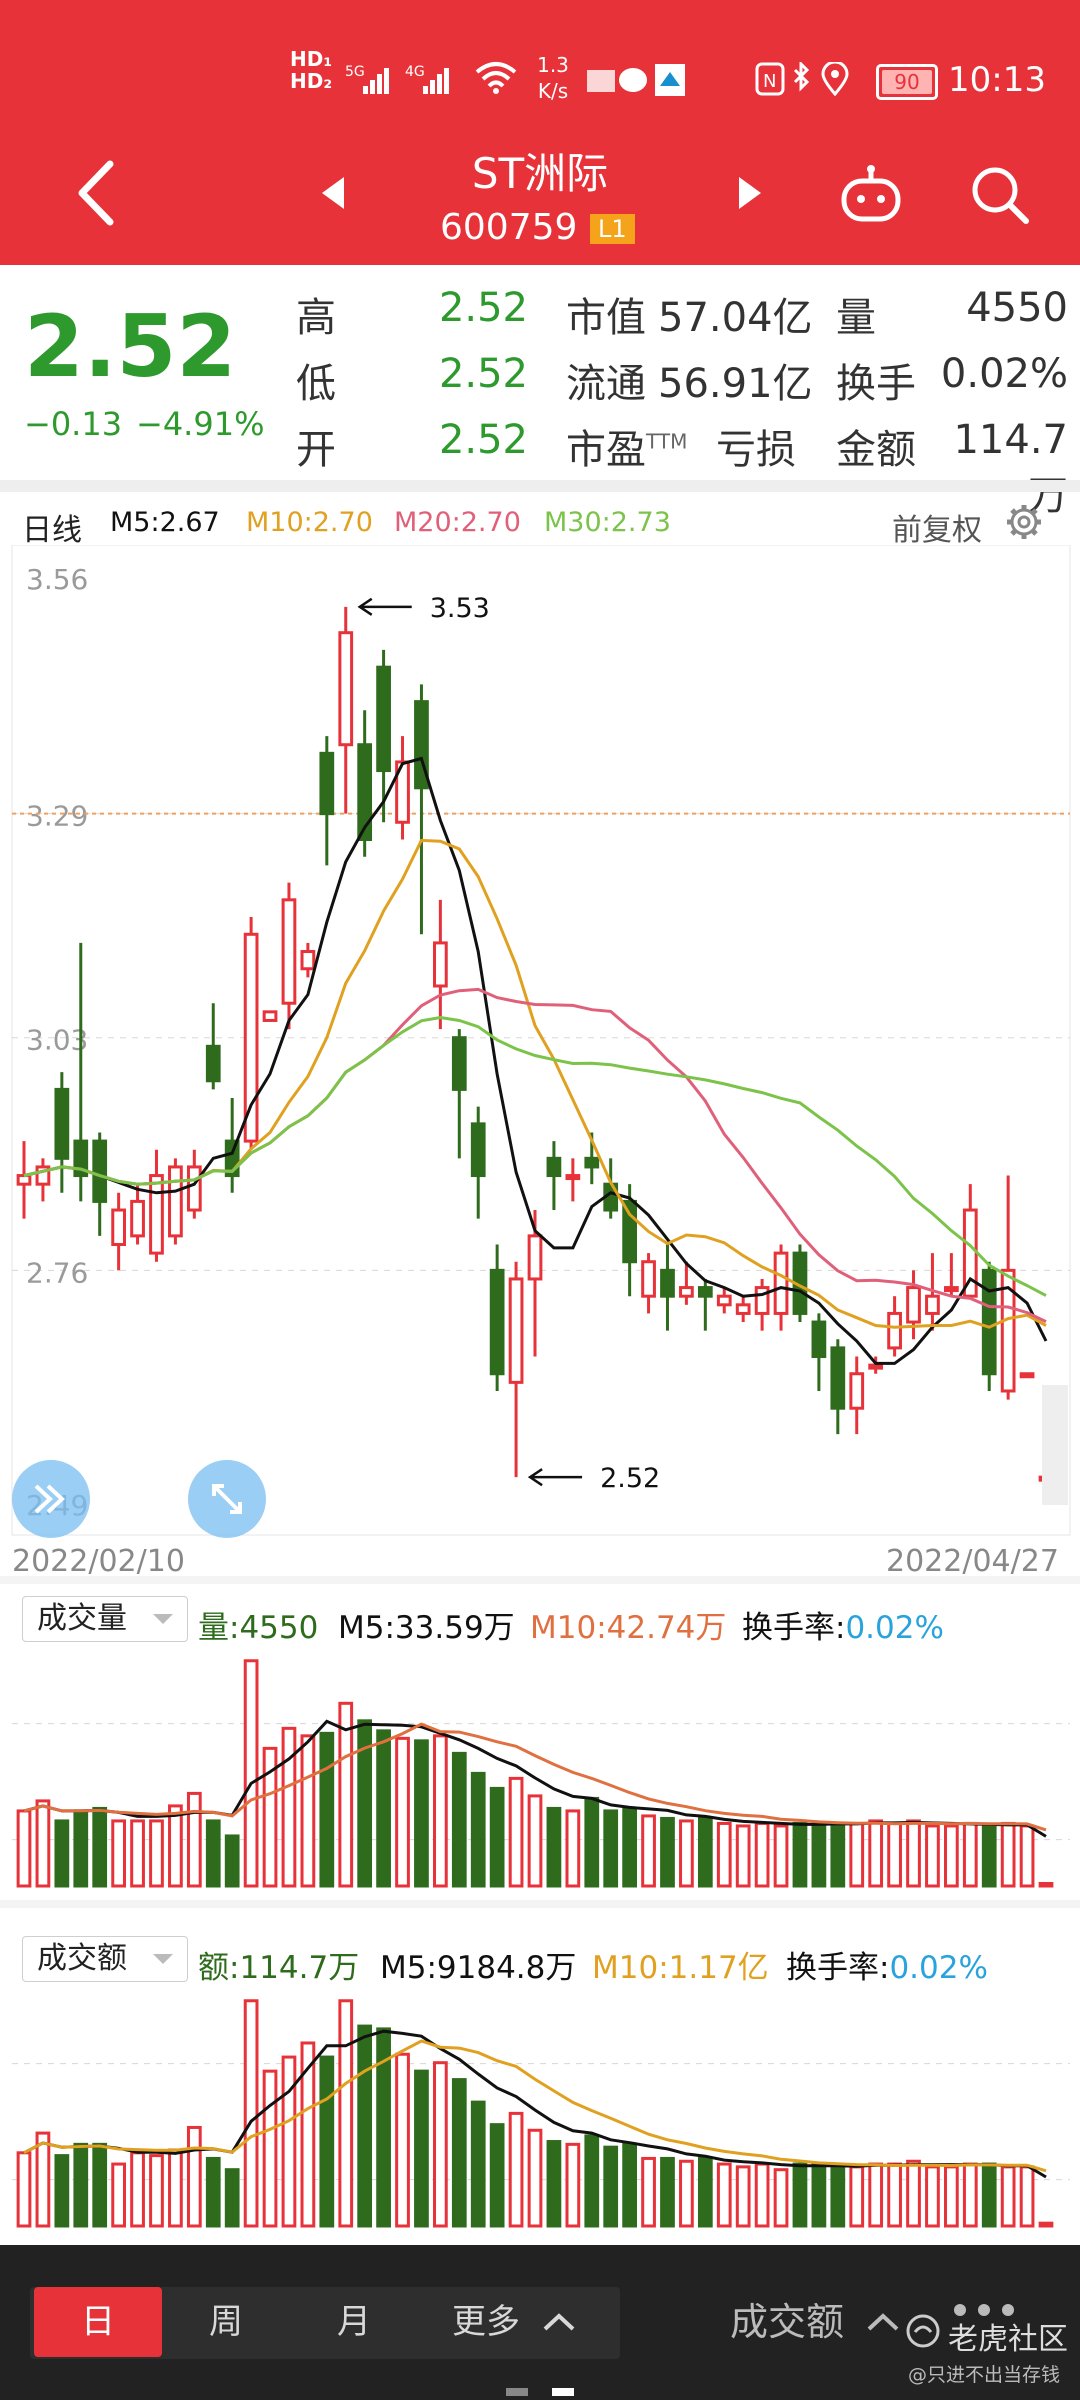  I want to click on svg-text: 4G, so click(415, 72).